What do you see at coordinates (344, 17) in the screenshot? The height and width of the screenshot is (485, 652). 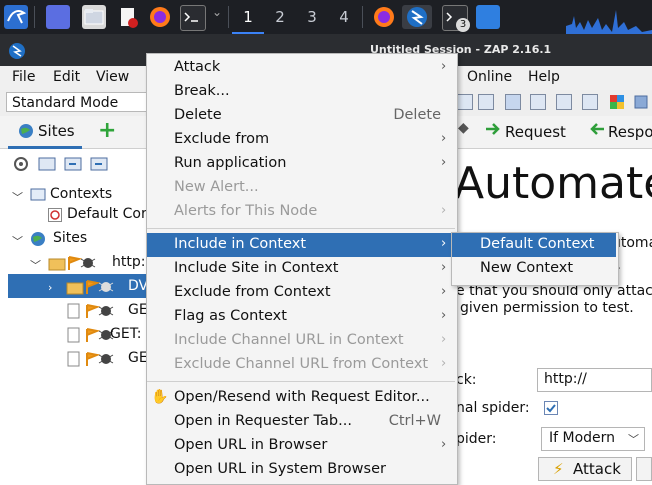 I see `workspace-4: 4` at bounding box center [344, 17].